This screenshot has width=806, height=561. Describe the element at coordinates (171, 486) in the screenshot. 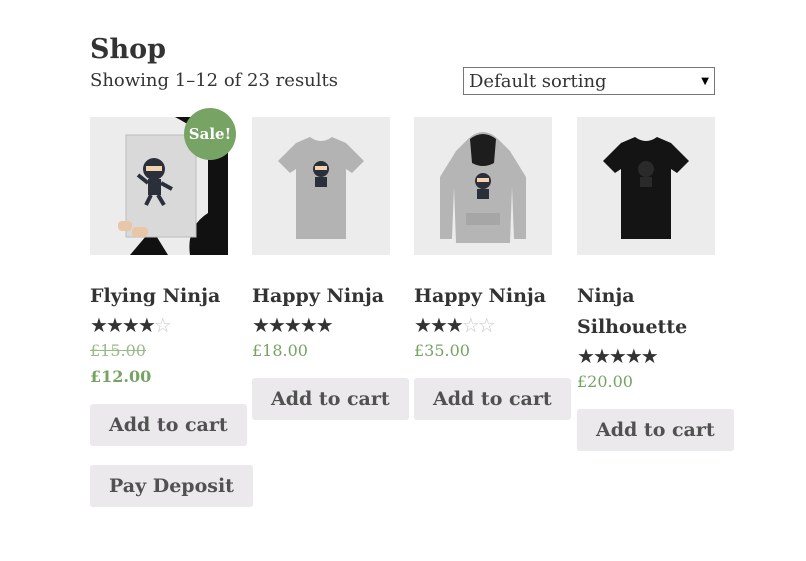

I see `pay-deposit-button: Pay Deposit` at that location.